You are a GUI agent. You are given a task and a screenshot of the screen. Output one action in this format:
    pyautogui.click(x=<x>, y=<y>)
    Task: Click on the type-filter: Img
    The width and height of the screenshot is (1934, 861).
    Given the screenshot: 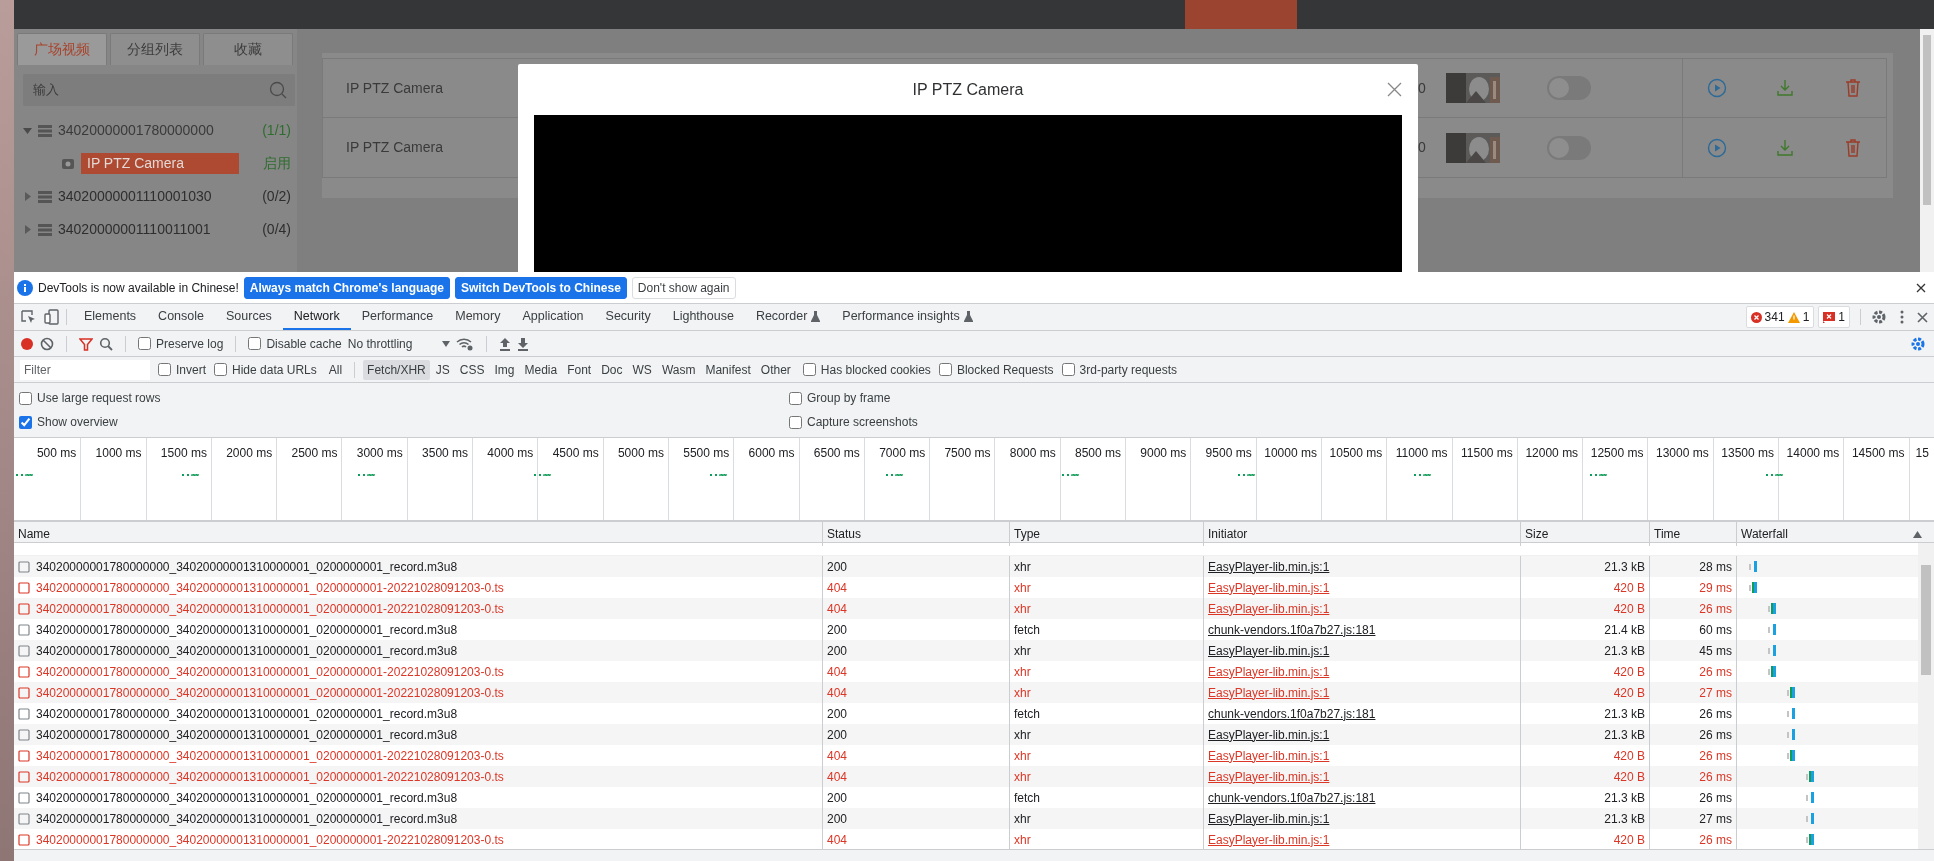 What is the action you would take?
    pyautogui.click(x=504, y=369)
    